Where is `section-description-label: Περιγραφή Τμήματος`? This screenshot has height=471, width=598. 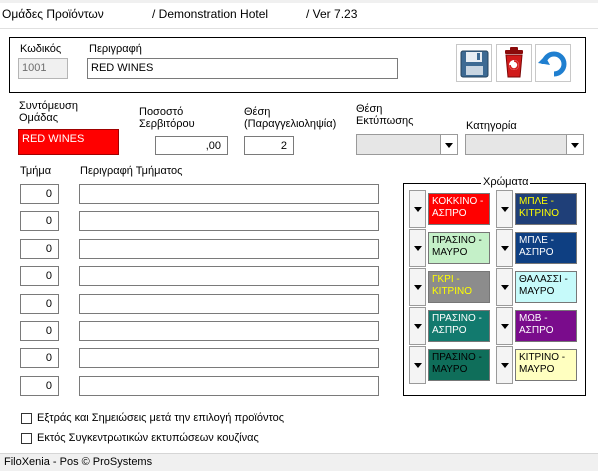
section-description-label: Περιγραφή Τμήματος is located at coordinates (131, 171).